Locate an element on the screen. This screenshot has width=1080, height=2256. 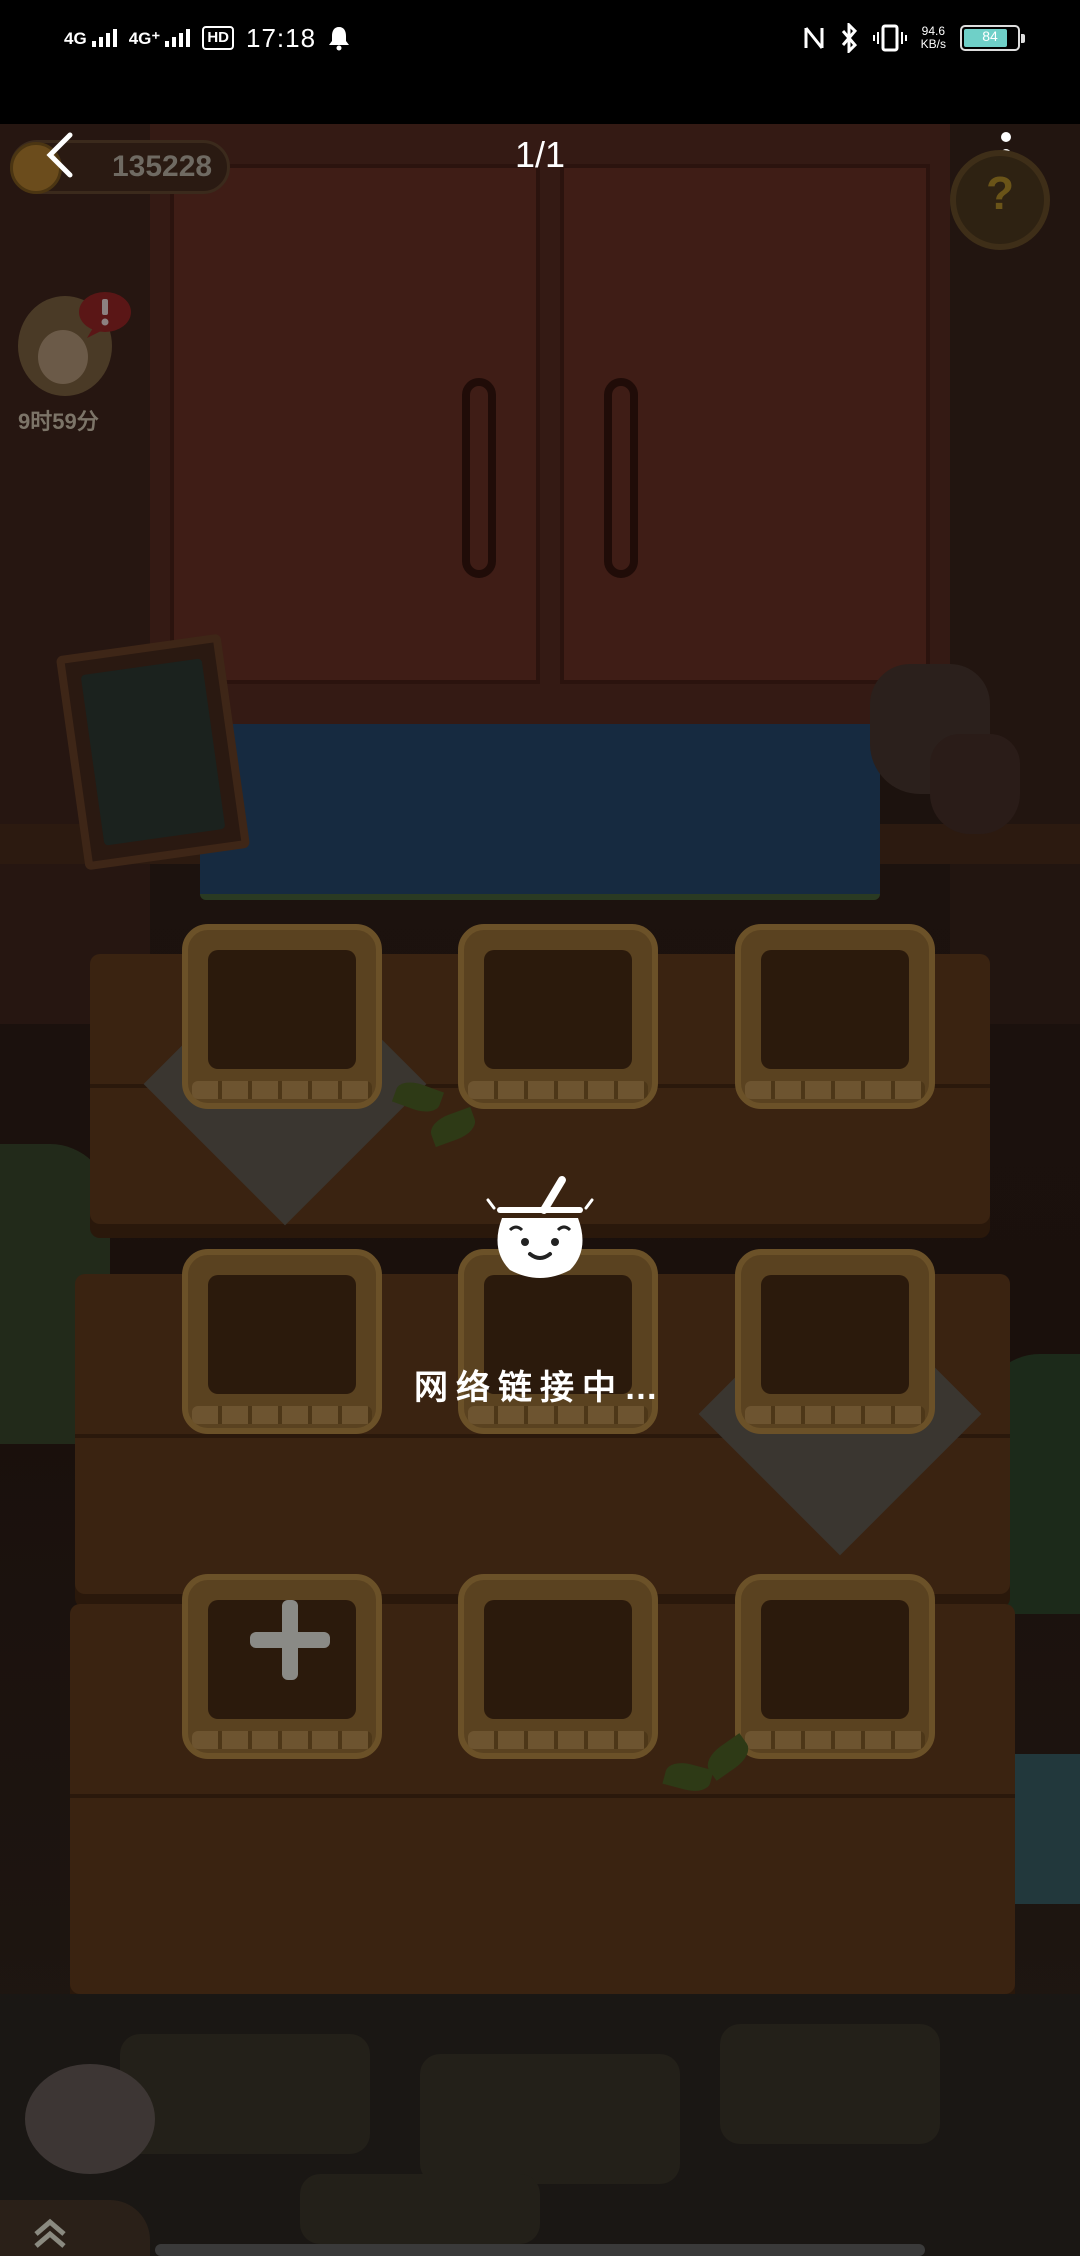
status-left: 4G 4G⁺ HD 17:18 is located at coordinates (207, 38).